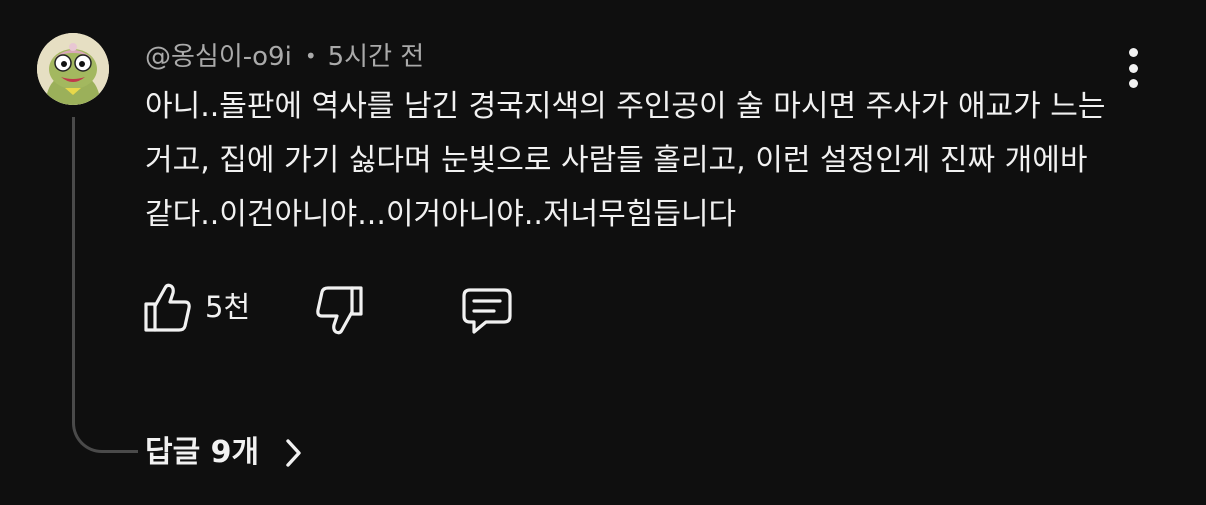 This screenshot has width=1206, height=505. I want to click on like-count: 5천, so click(228, 307).